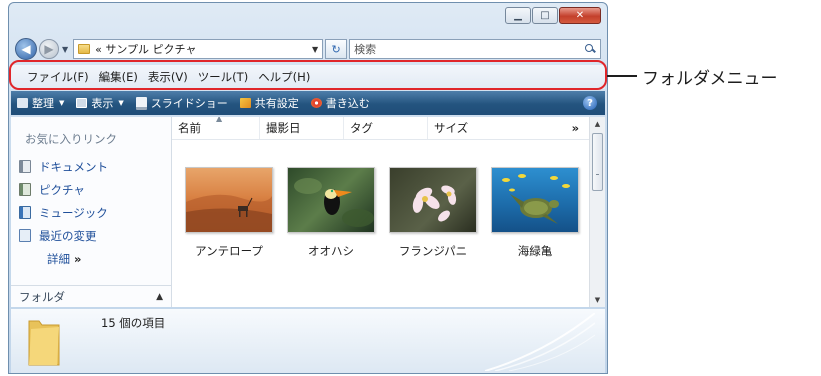 Image resolution: width=821 pixels, height=376 pixels. What do you see at coordinates (308, 75) in the screenshot?
I see `menu-bar-highlight` at bounding box center [308, 75].